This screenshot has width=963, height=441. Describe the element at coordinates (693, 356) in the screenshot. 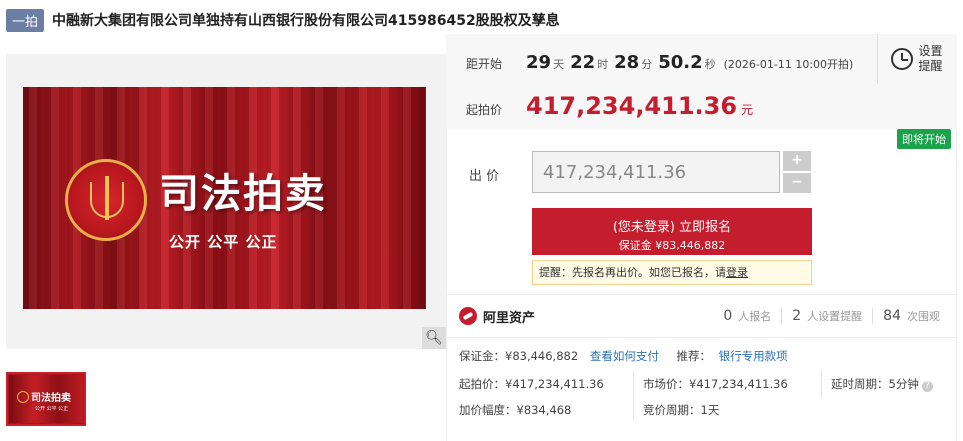

I see `recommend-label: 推荐：` at that location.